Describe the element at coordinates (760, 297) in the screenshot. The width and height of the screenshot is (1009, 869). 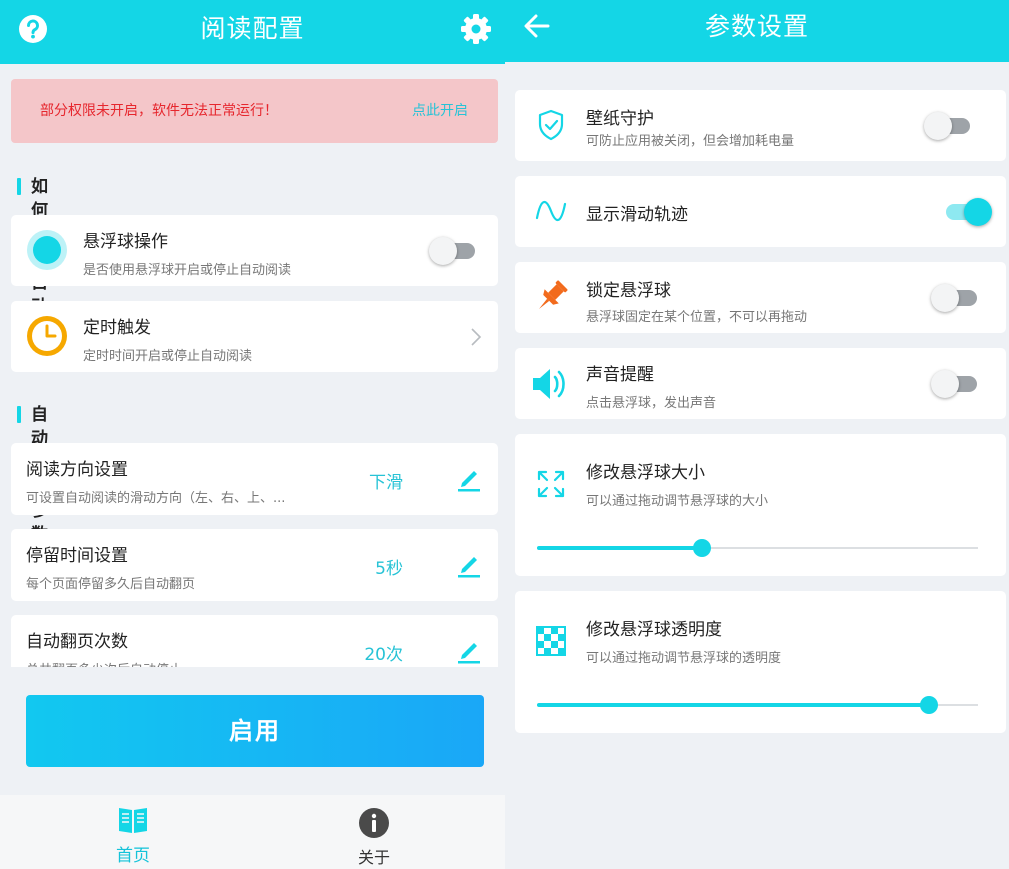
I see `lock-ball-setting: 锁定悬浮球 悬浮球固定在某个位置，不可以再拖动` at that location.